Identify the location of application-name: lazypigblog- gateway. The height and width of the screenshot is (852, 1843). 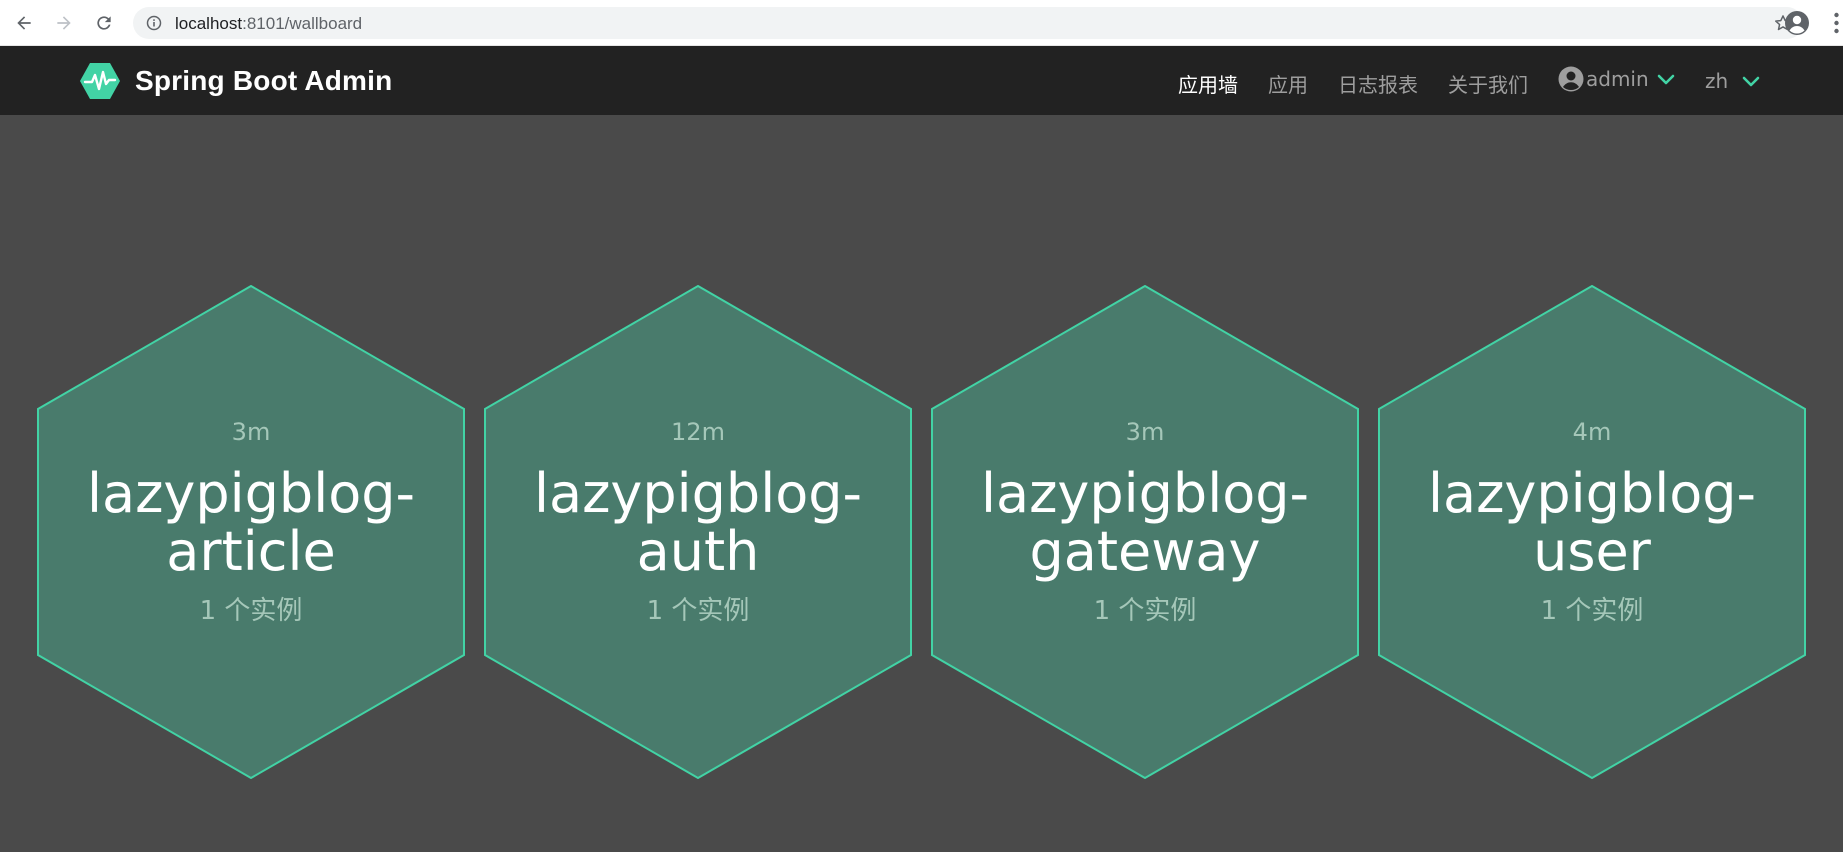
(1145, 523).